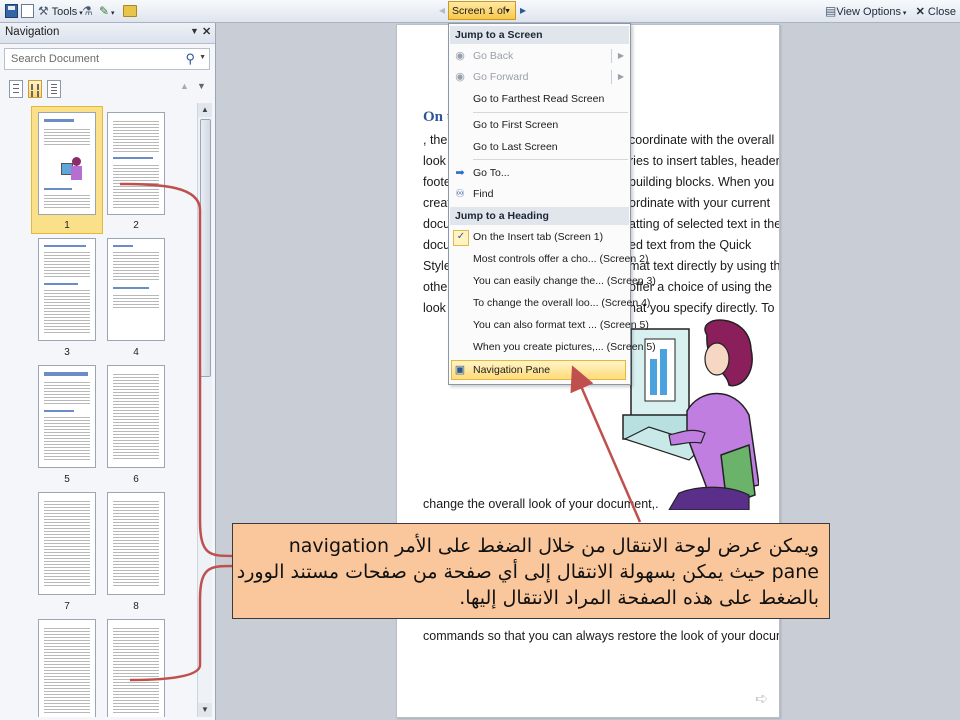  What do you see at coordinates (702, 308) in the screenshot?
I see `document-text-line: hat you specify directly. To` at bounding box center [702, 308].